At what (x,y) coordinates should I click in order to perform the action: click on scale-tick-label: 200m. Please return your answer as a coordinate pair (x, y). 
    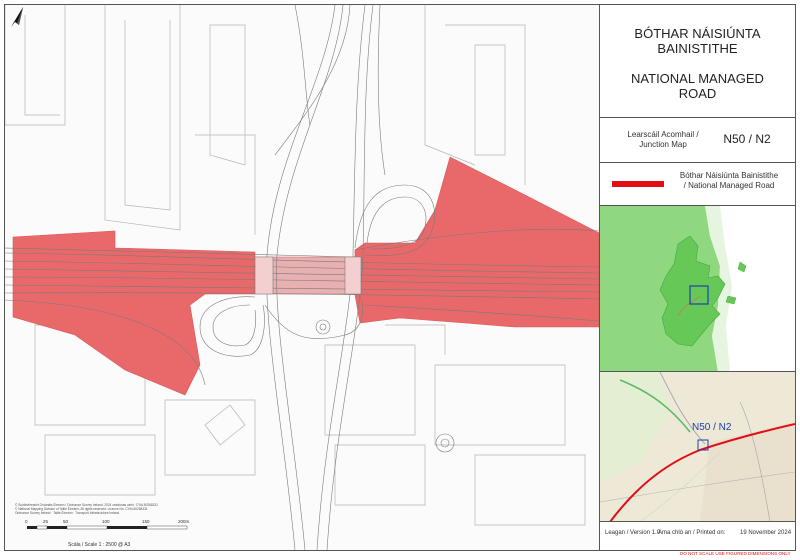
    Looking at the image, I should click on (184, 521).